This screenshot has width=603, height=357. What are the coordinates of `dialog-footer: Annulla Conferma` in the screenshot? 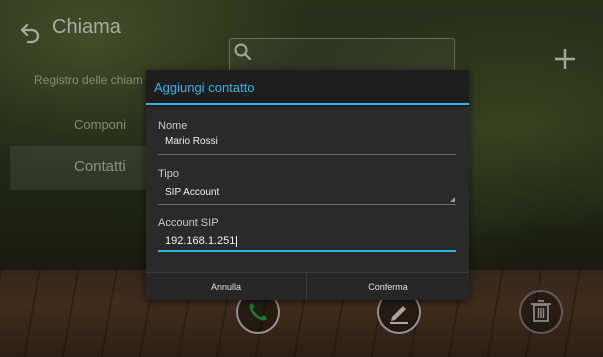 It's located at (307, 286).